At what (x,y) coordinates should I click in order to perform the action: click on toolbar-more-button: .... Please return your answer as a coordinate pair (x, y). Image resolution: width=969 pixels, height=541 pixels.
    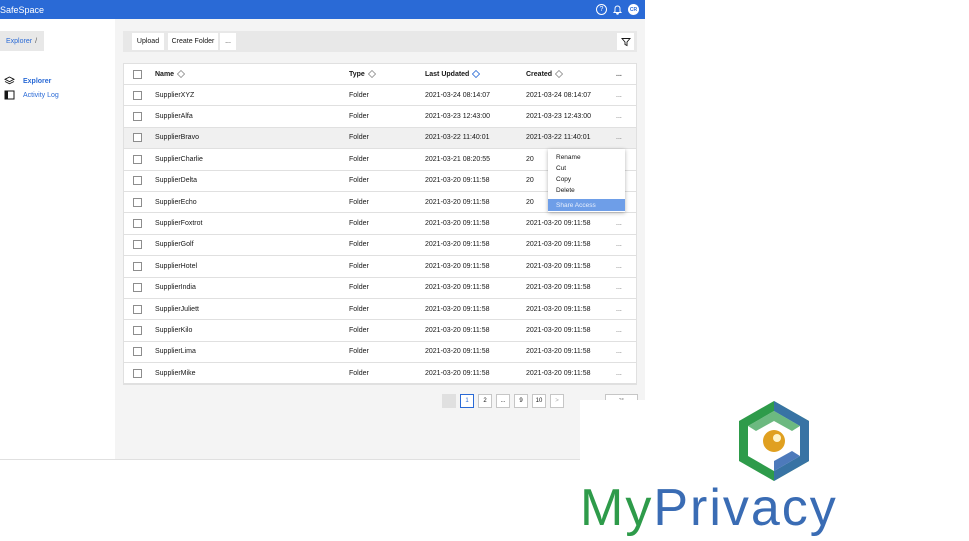
    Looking at the image, I should click on (228, 41).